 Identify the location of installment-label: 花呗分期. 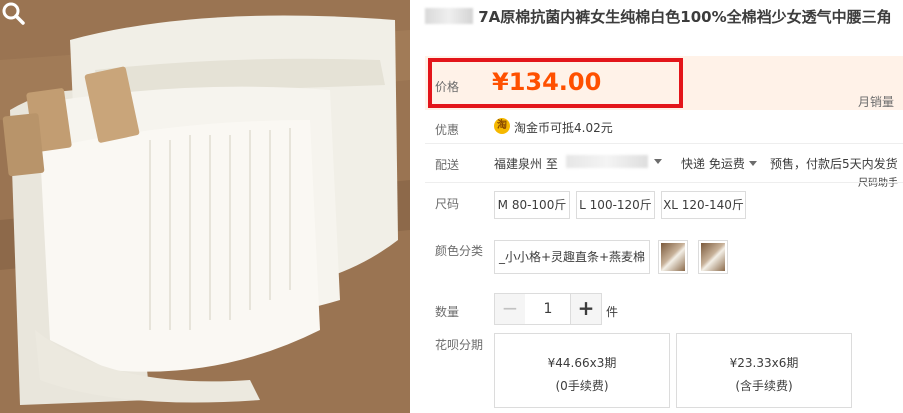
(459, 345).